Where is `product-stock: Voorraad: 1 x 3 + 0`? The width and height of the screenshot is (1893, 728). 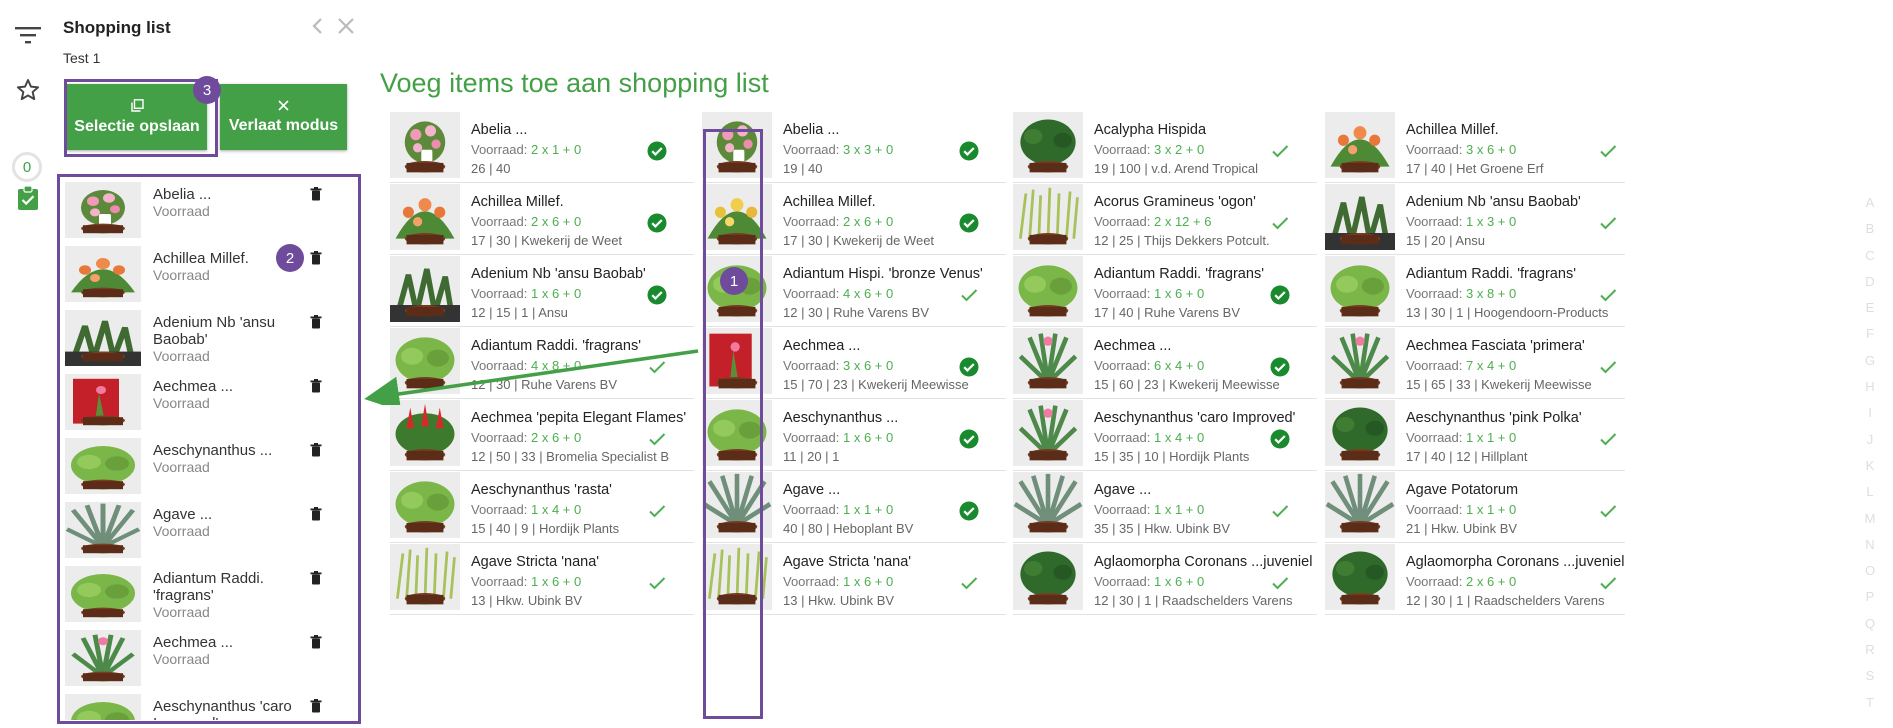
product-stock: Voorraad: 1 x 3 + 0 is located at coordinates (1461, 221).